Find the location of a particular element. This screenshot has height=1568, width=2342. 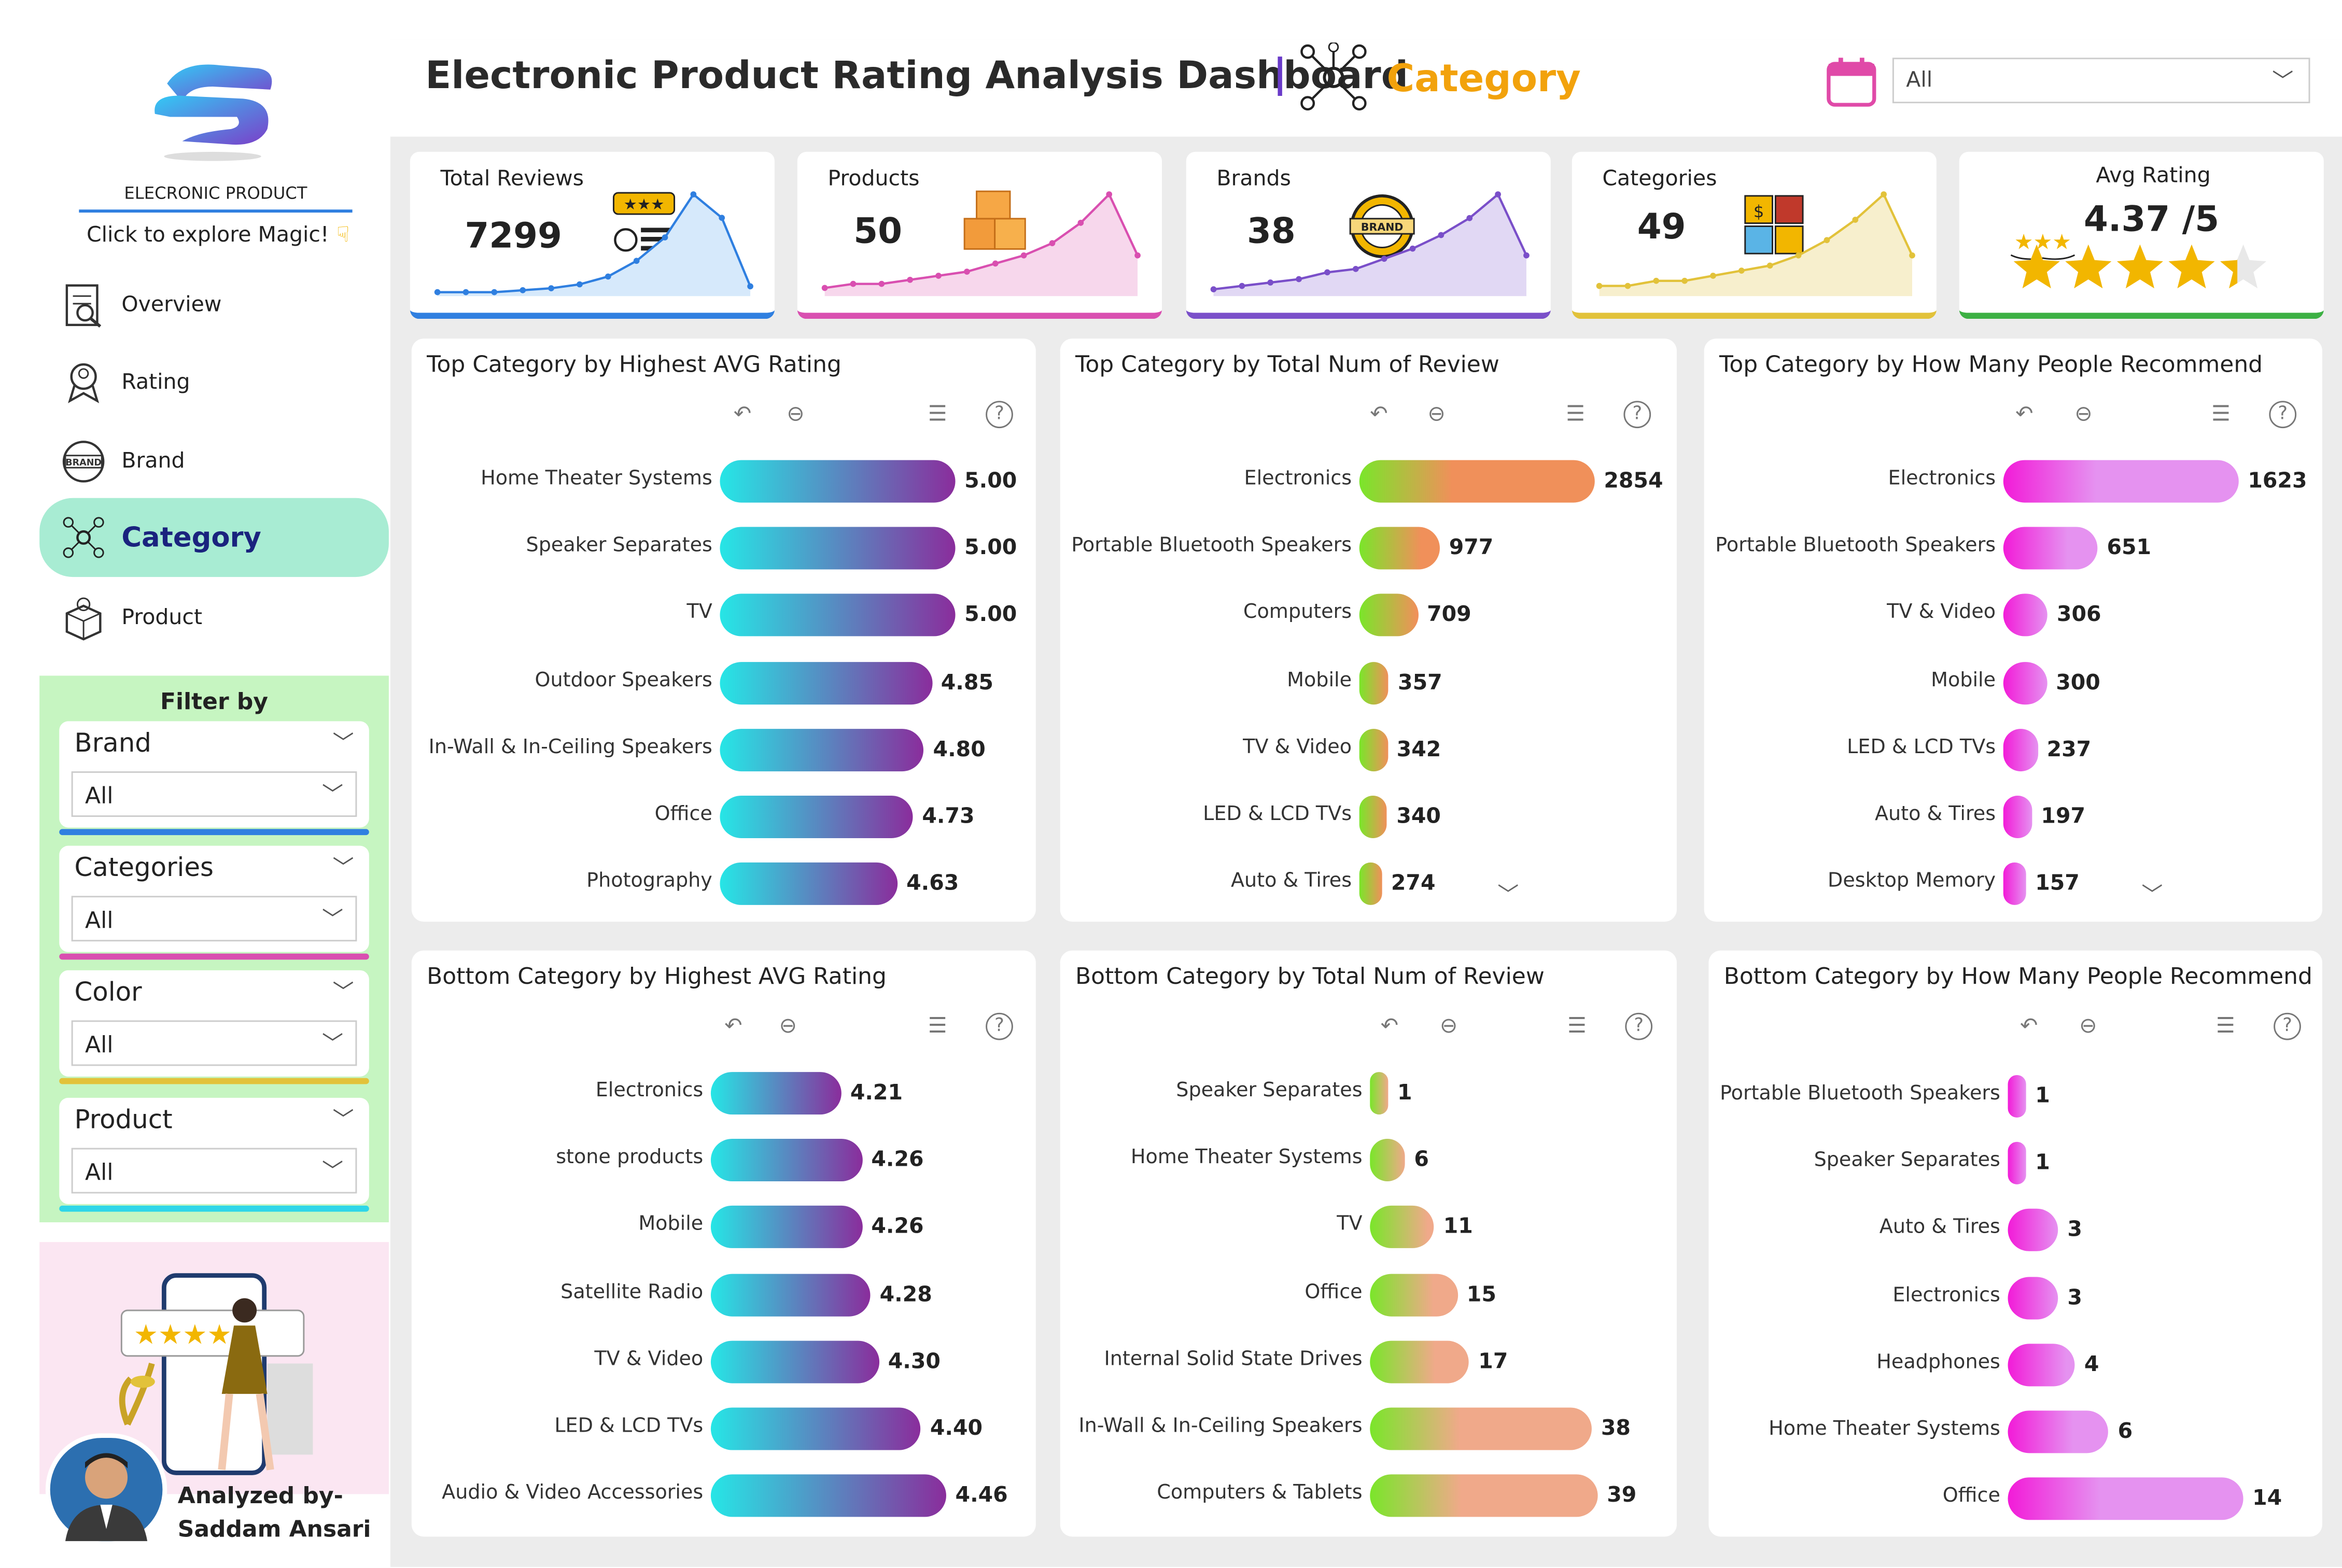

categories-filter-select: All ﹀ is located at coordinates (214, 919).